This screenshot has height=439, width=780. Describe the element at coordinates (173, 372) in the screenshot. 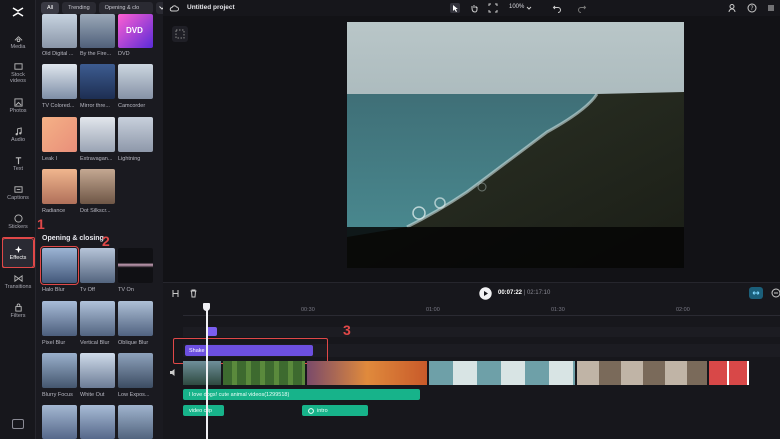

I see `volume-icon` at that location.